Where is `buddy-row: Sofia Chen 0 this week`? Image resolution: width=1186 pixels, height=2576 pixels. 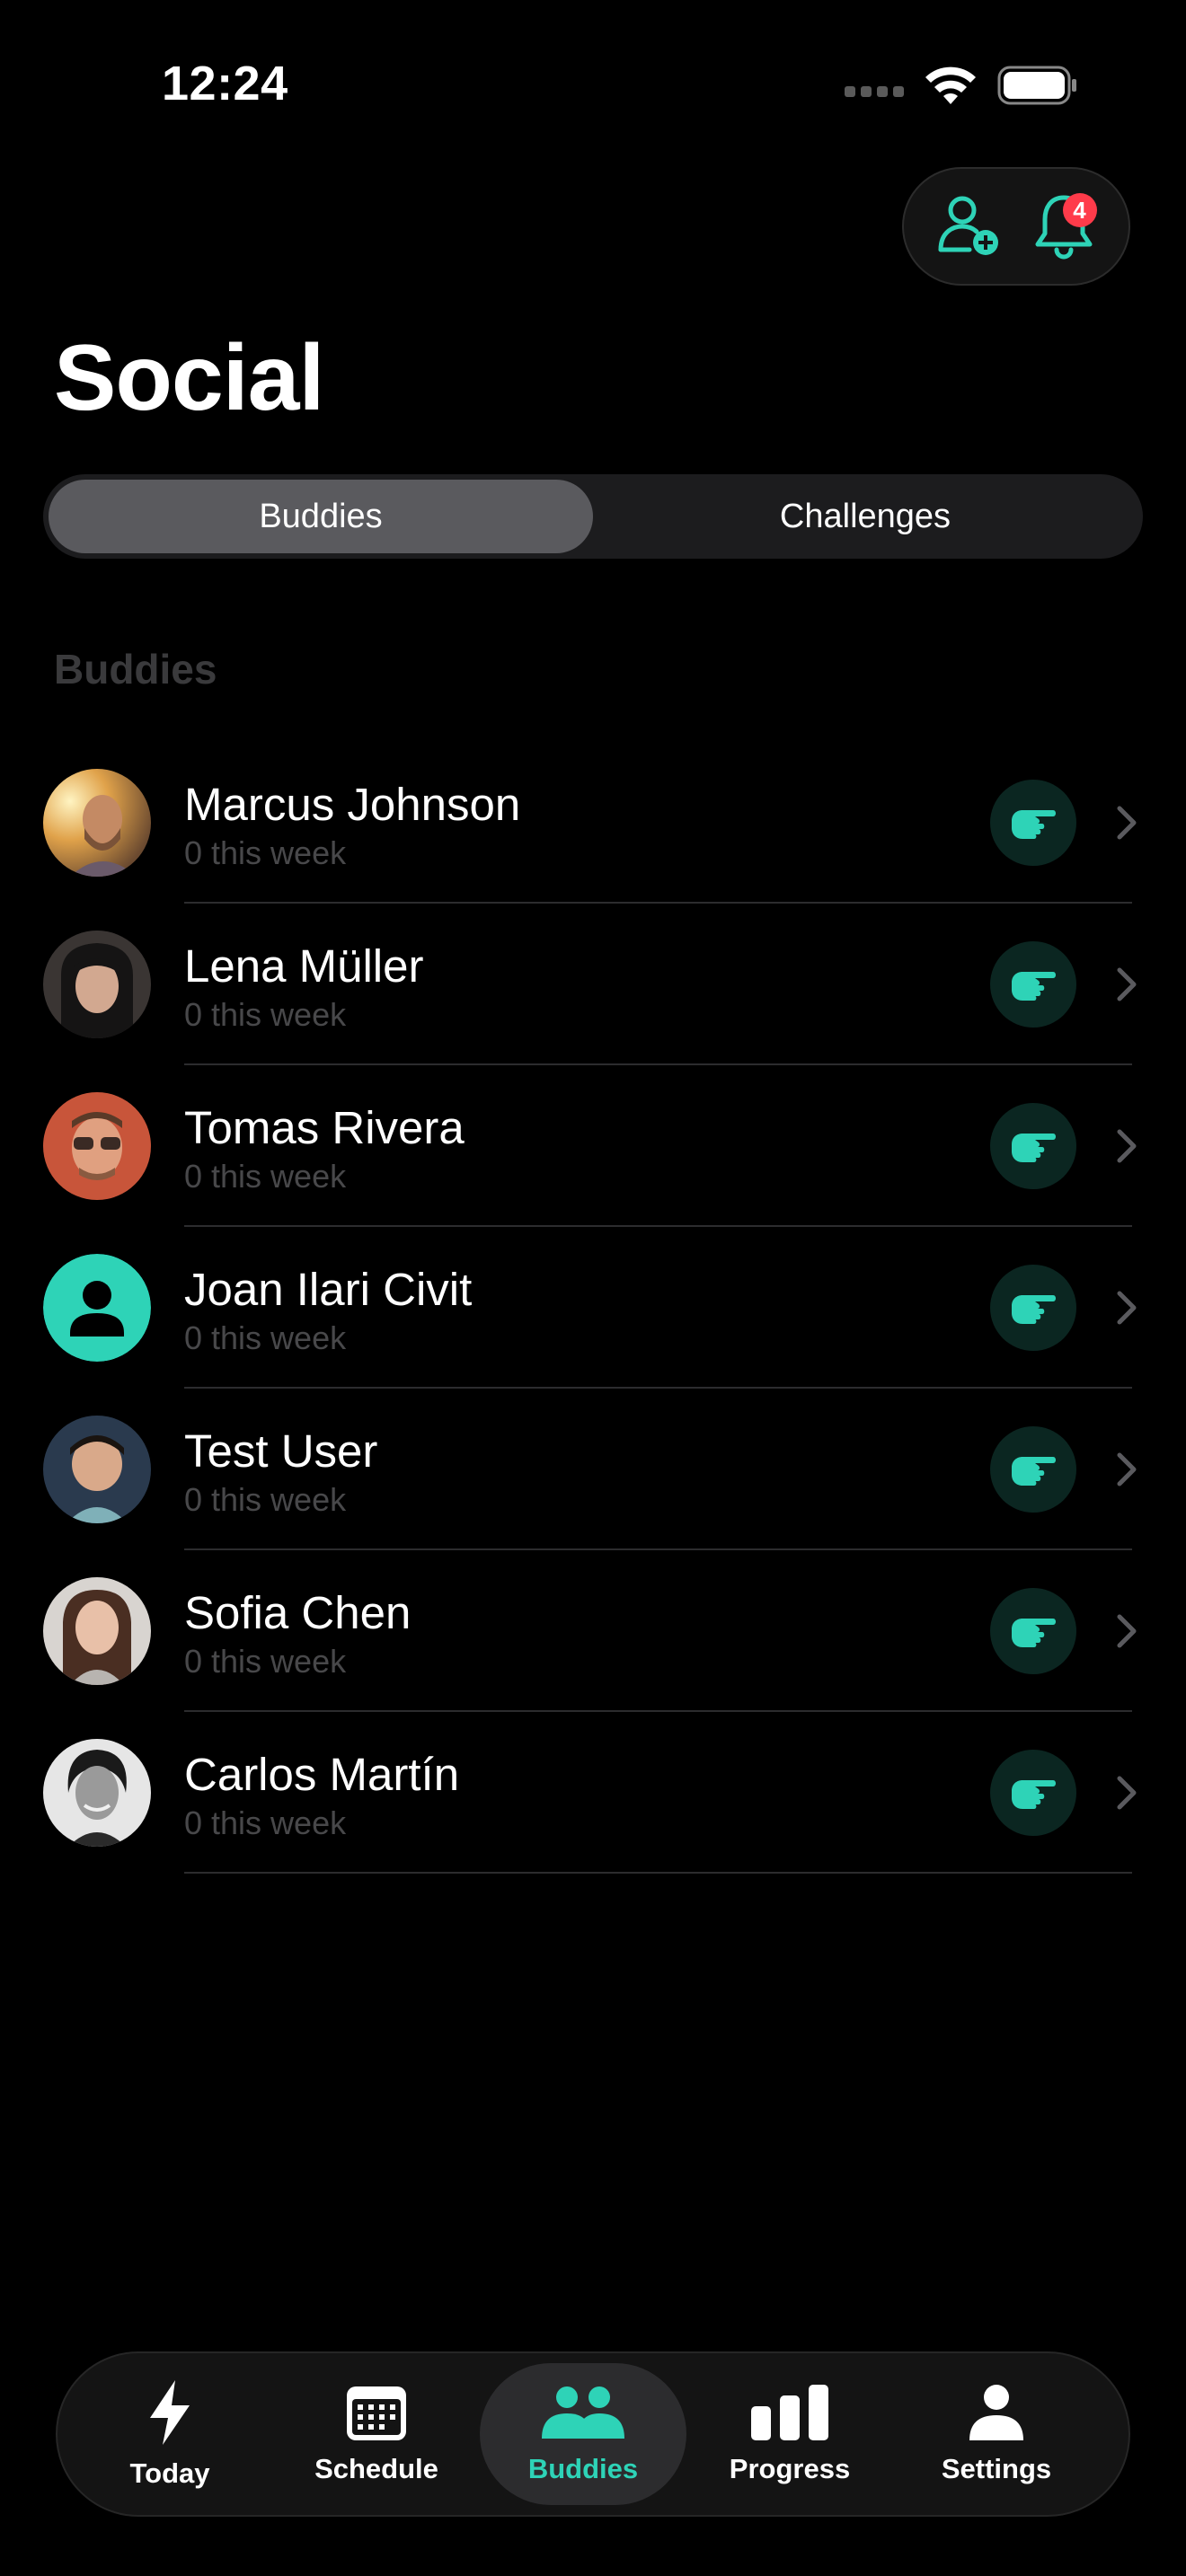 buddy-row: Sofia Chen 0 this week is located at coordinates (593, 1631).